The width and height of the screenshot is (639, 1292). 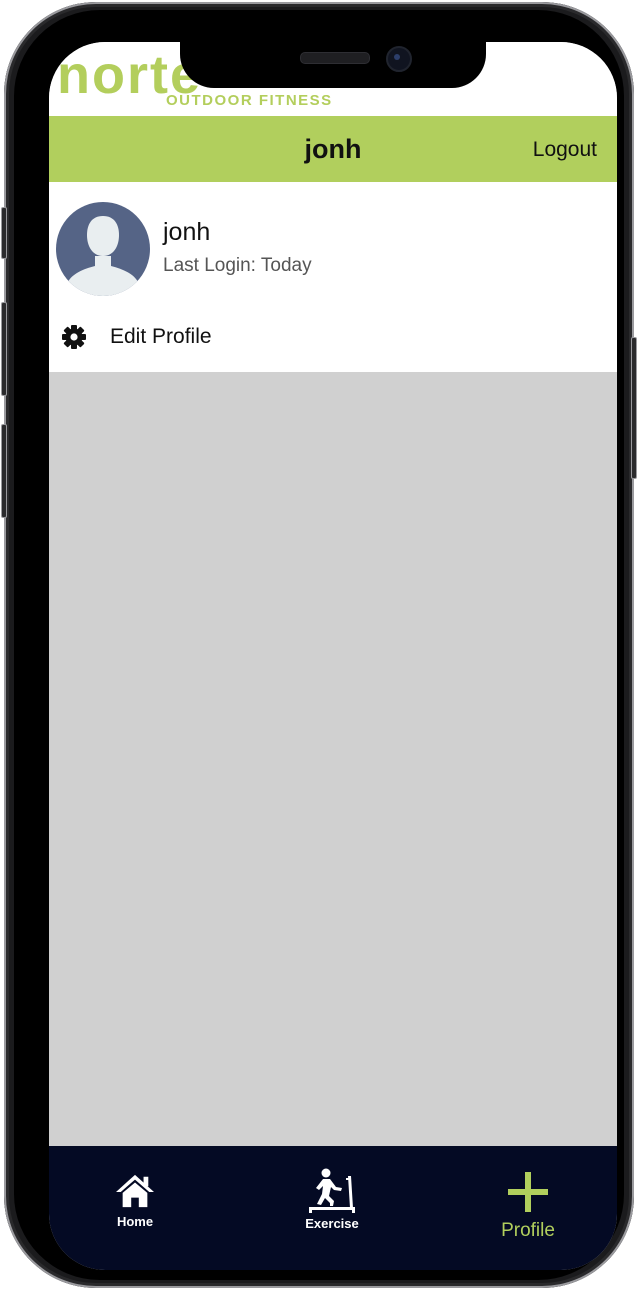 I want to click on earpiece-speaker, so click(x=335, y=58).